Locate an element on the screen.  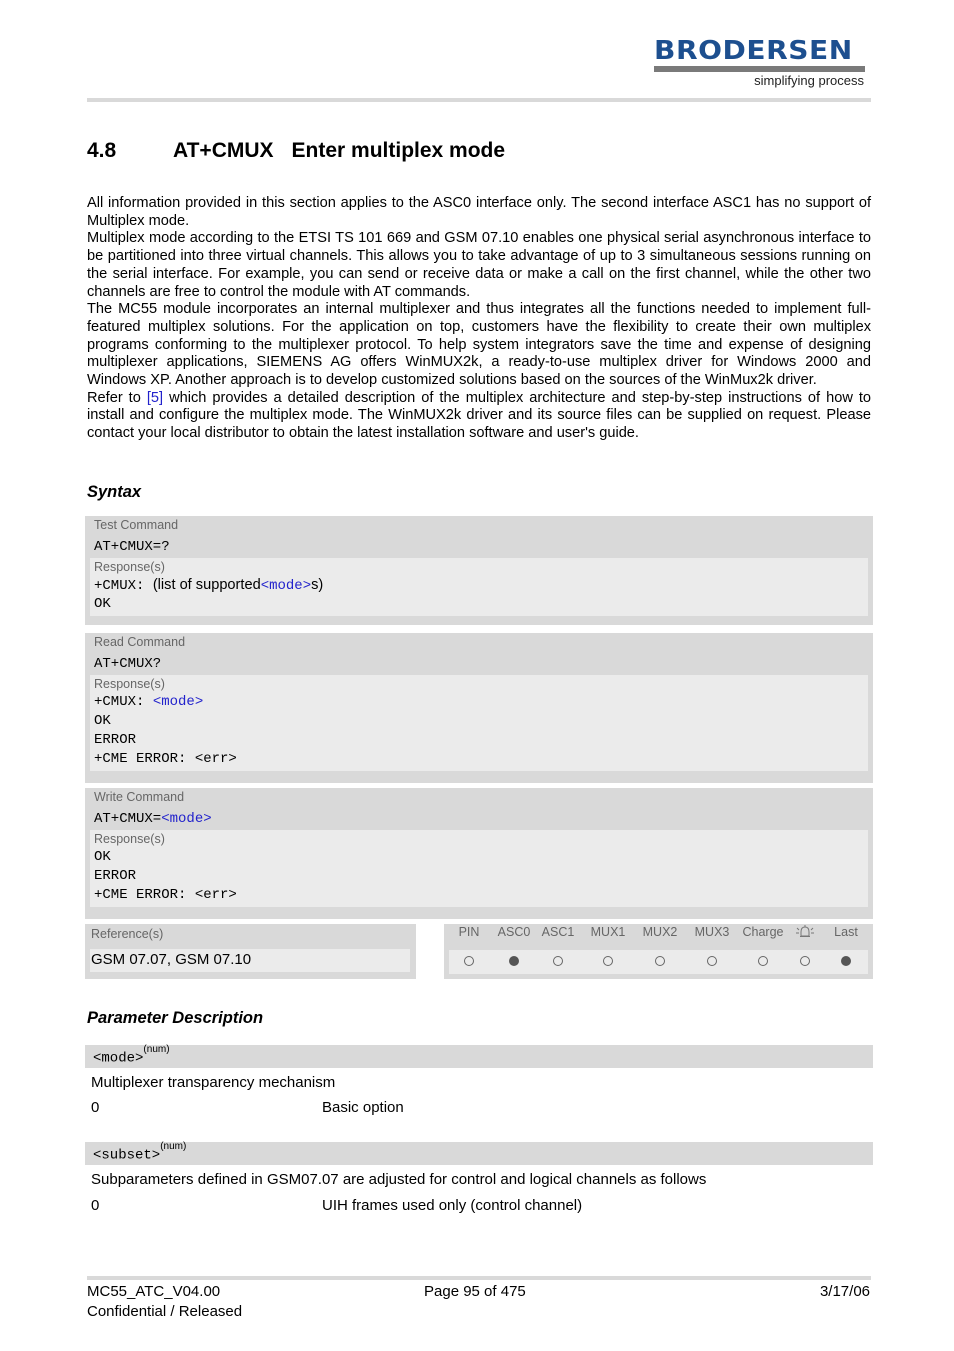
footer-date: 3/17/06 is located at coordinates (844, 1291).